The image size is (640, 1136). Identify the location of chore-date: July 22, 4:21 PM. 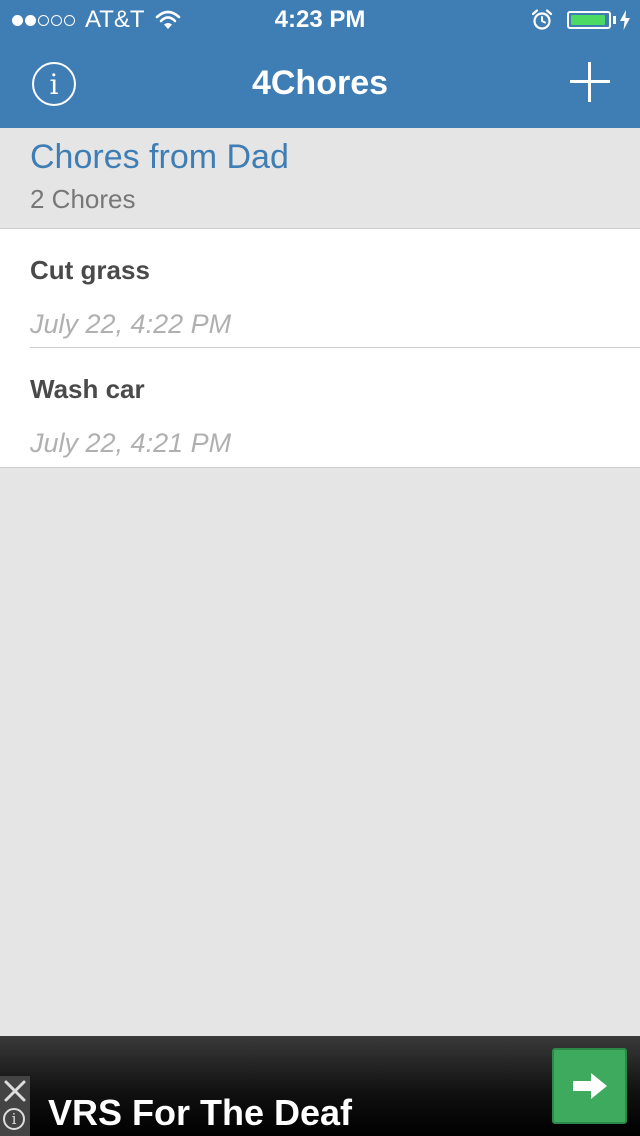
(131, 443).